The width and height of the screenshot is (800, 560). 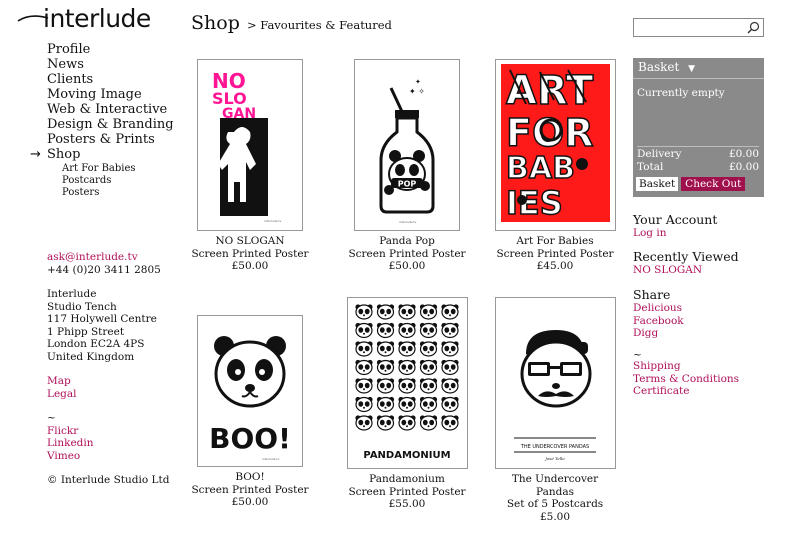 I want to click on subnav-item-postcards: Postcards, so click(x=124, y=181).